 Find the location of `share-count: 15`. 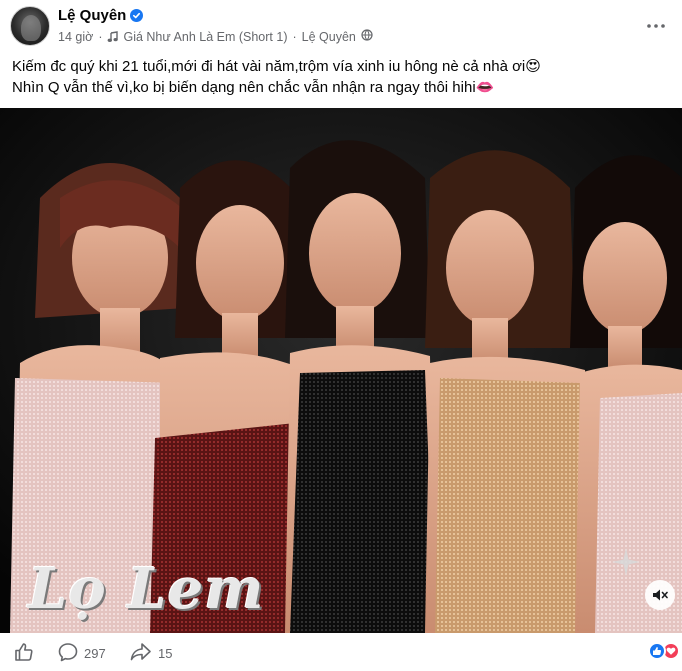

share-count: 15 is located at coordinates (165, 653).